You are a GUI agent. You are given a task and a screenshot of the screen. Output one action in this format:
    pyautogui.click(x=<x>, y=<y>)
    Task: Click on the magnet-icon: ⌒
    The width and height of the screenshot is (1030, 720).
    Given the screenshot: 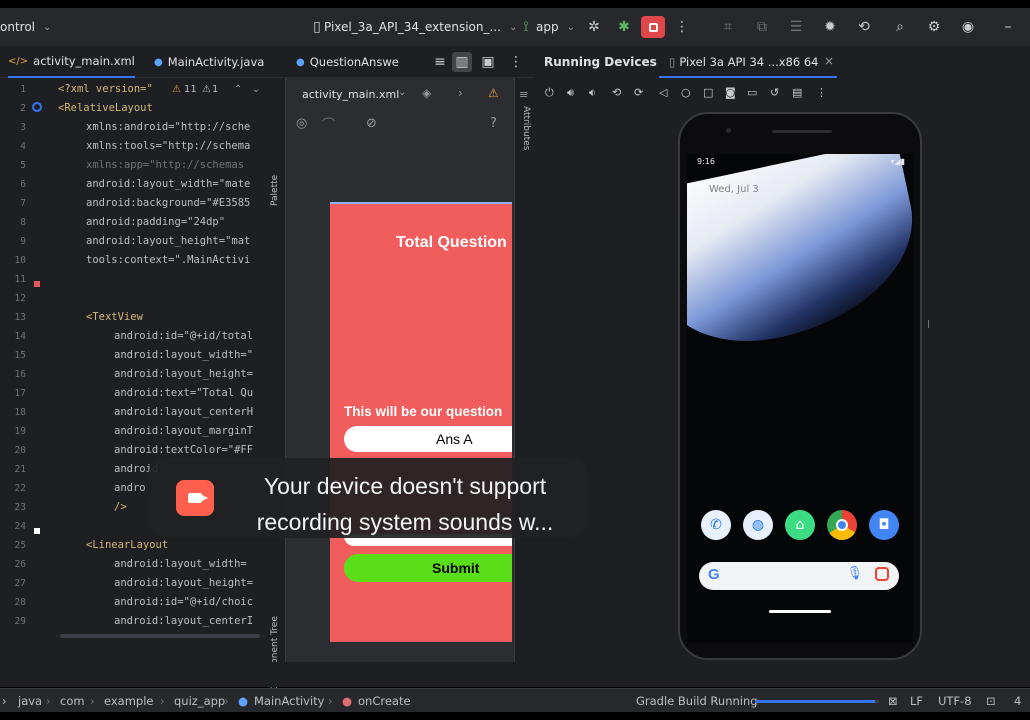 What is the action you would take?
    pyautogui.click(x=328, y=123)
    